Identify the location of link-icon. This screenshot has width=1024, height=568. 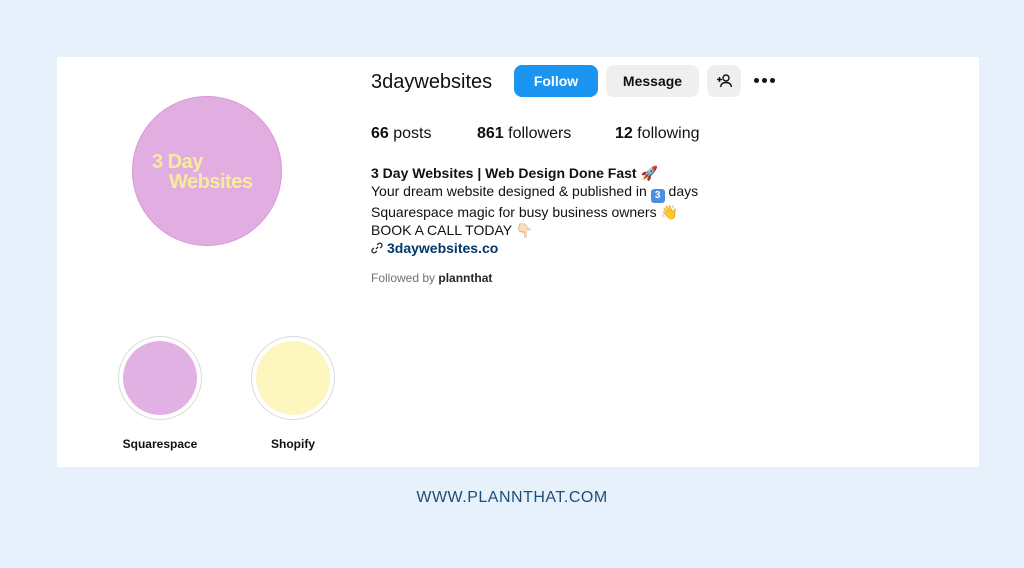
(377, 248).